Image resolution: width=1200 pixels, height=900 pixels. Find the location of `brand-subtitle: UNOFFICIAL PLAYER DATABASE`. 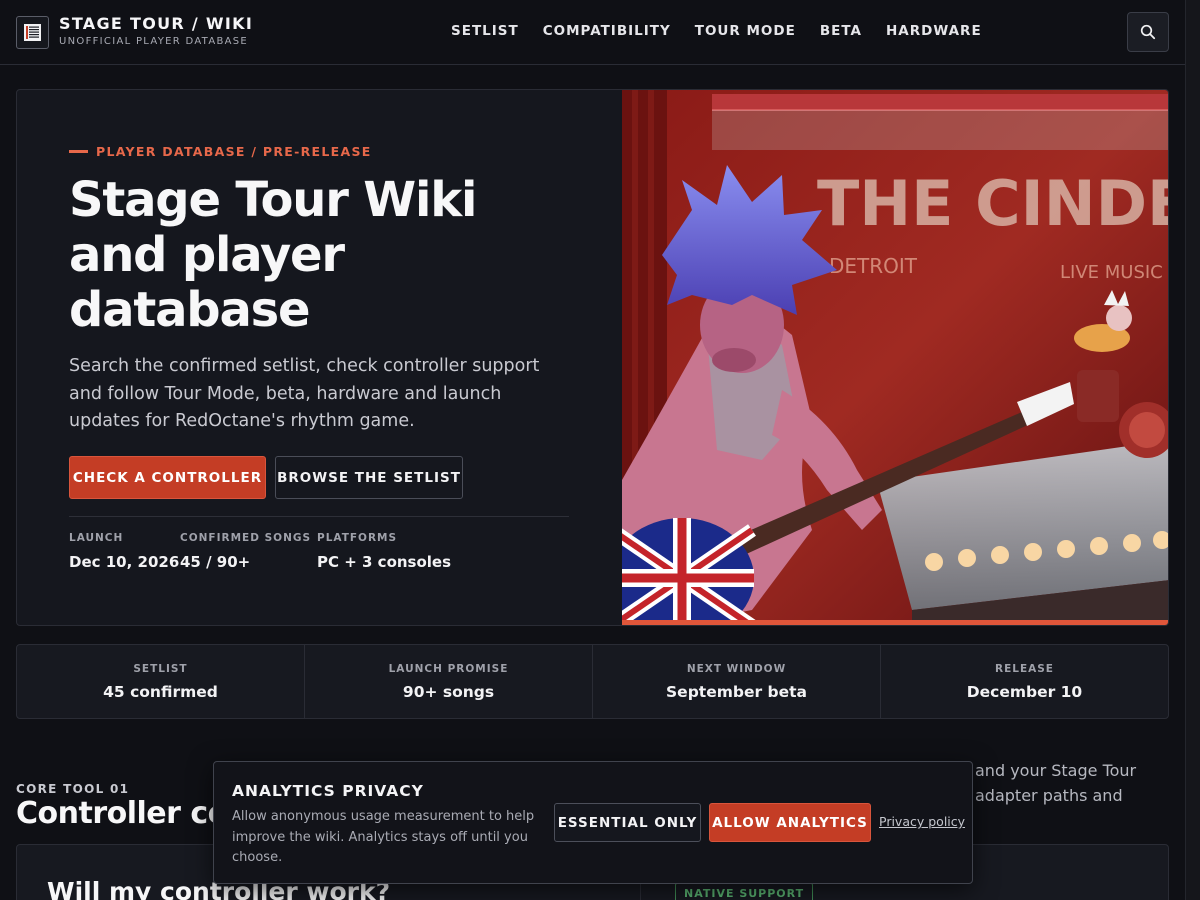

brand-subtitle: UNOFFICIAL PLAYER DATABASE is located at coordinates (154, 41).